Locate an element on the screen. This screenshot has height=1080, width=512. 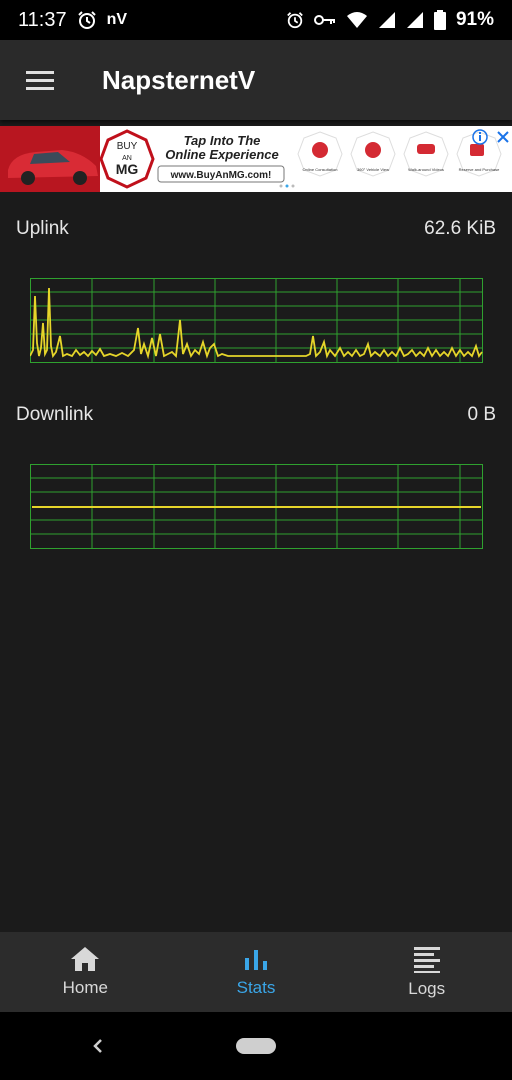
uplink-graph is located at coordinates (256, 320).